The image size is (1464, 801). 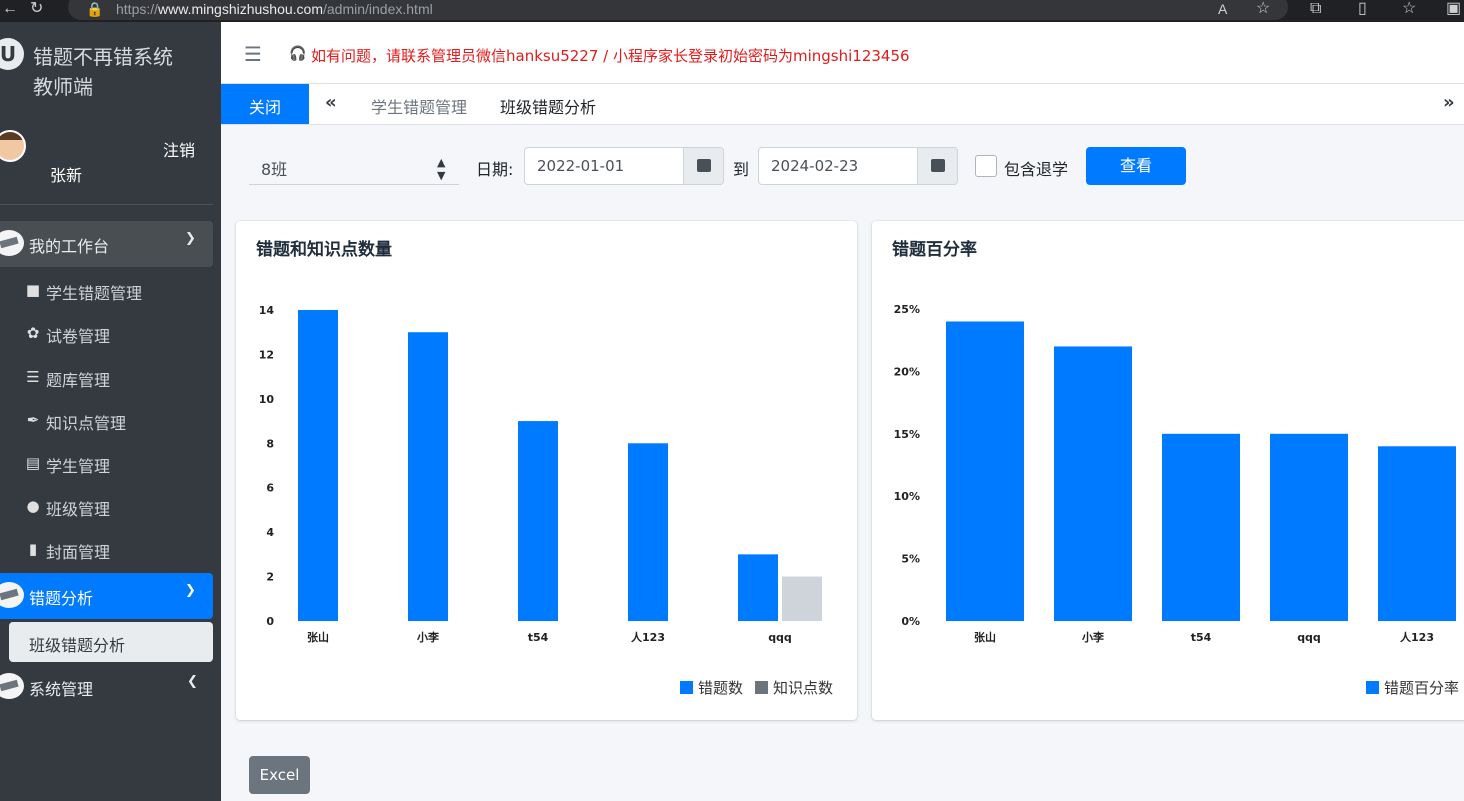 I want to click on y-tick-label: 6, so click(x=270, y=488).